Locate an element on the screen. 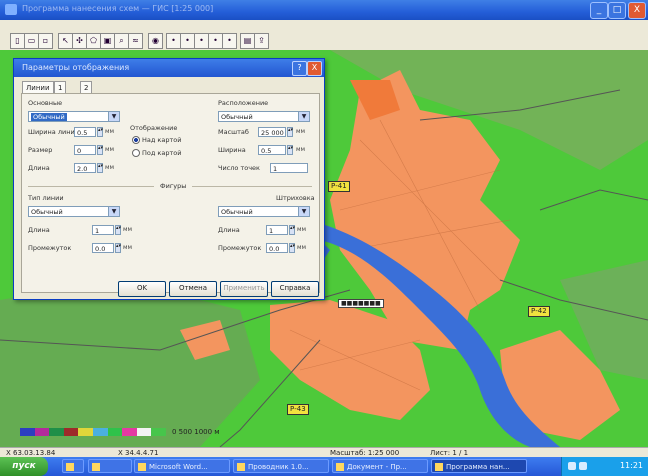 The width and height of the screenshot is (648, 476). open-file-icon: ▭ is located at coordinates (31, 41).